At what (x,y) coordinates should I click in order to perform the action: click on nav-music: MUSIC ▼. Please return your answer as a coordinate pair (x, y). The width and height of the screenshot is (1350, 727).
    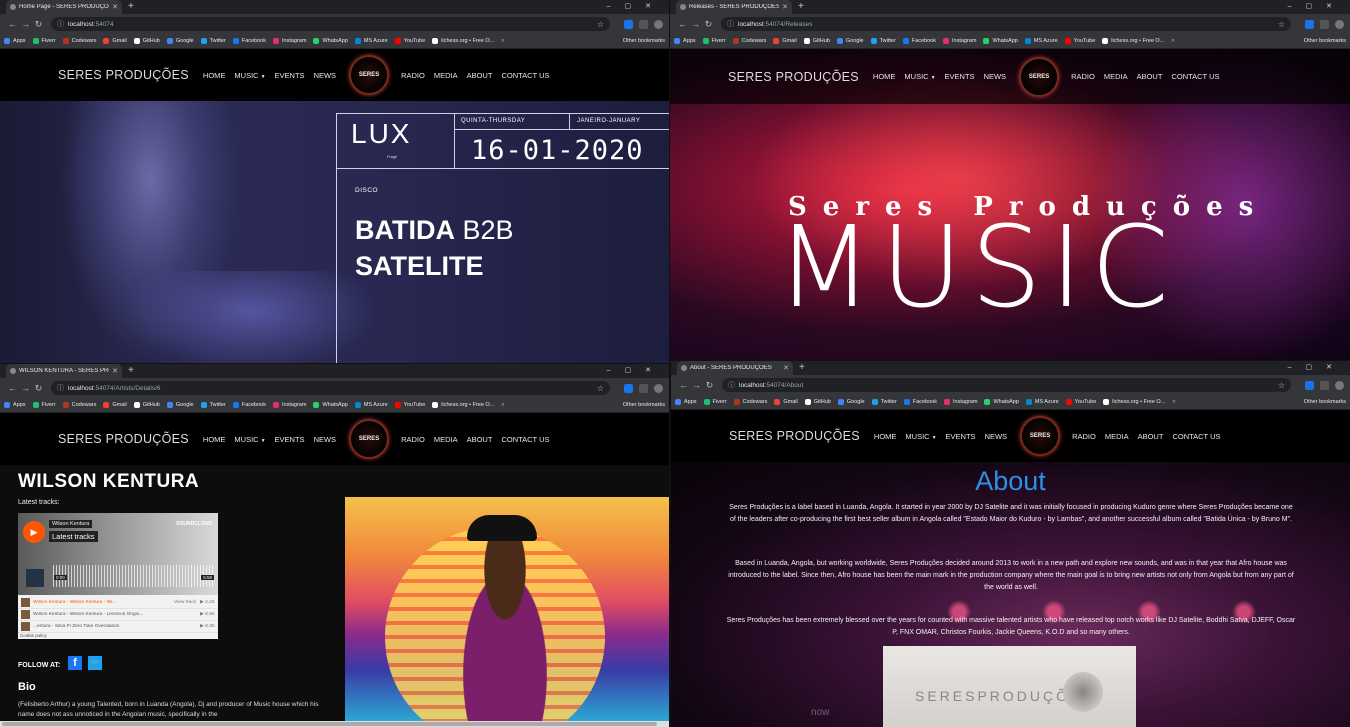
    Looking at the image, I should click on (249, 439).